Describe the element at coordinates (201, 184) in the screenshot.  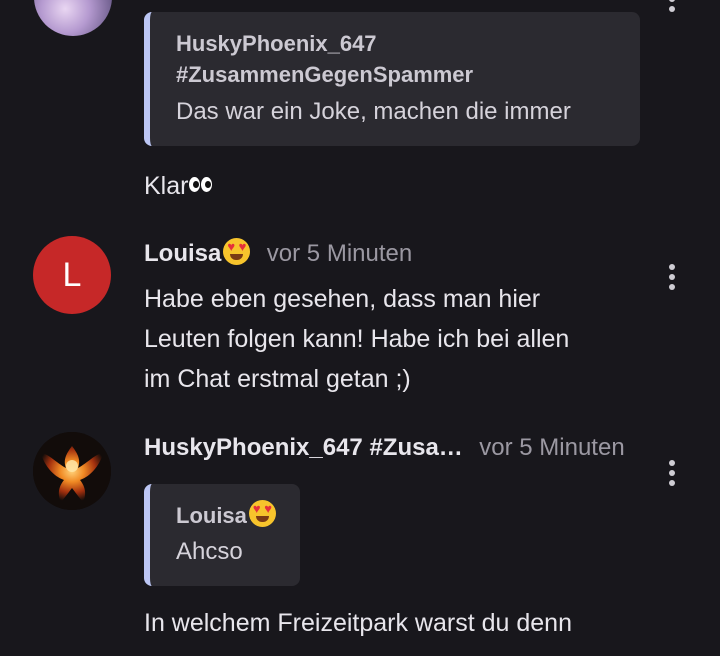
I see `eyes-emoji-icon` at that location.